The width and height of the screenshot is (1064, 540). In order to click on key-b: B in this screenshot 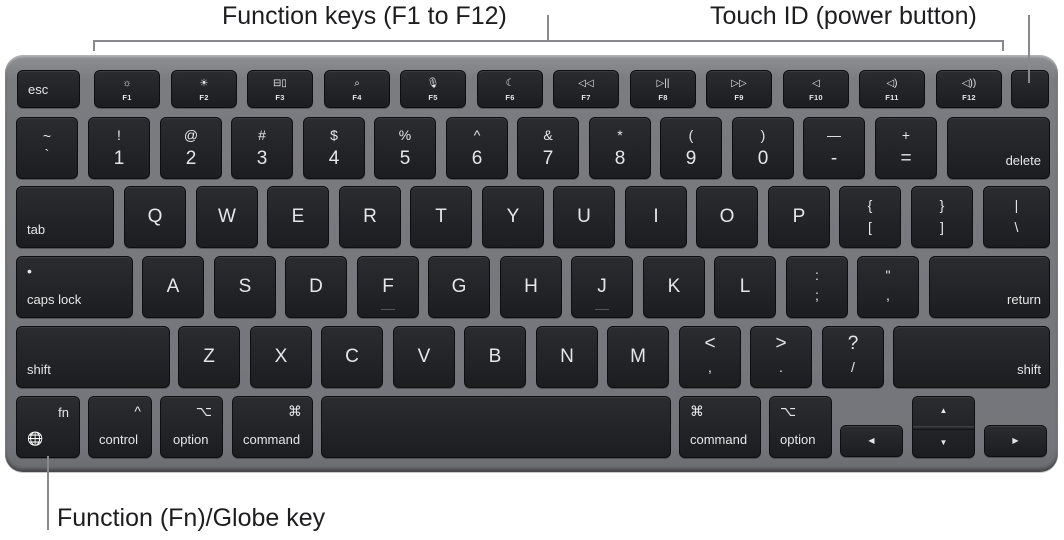, I will do `click(495, 357)`.